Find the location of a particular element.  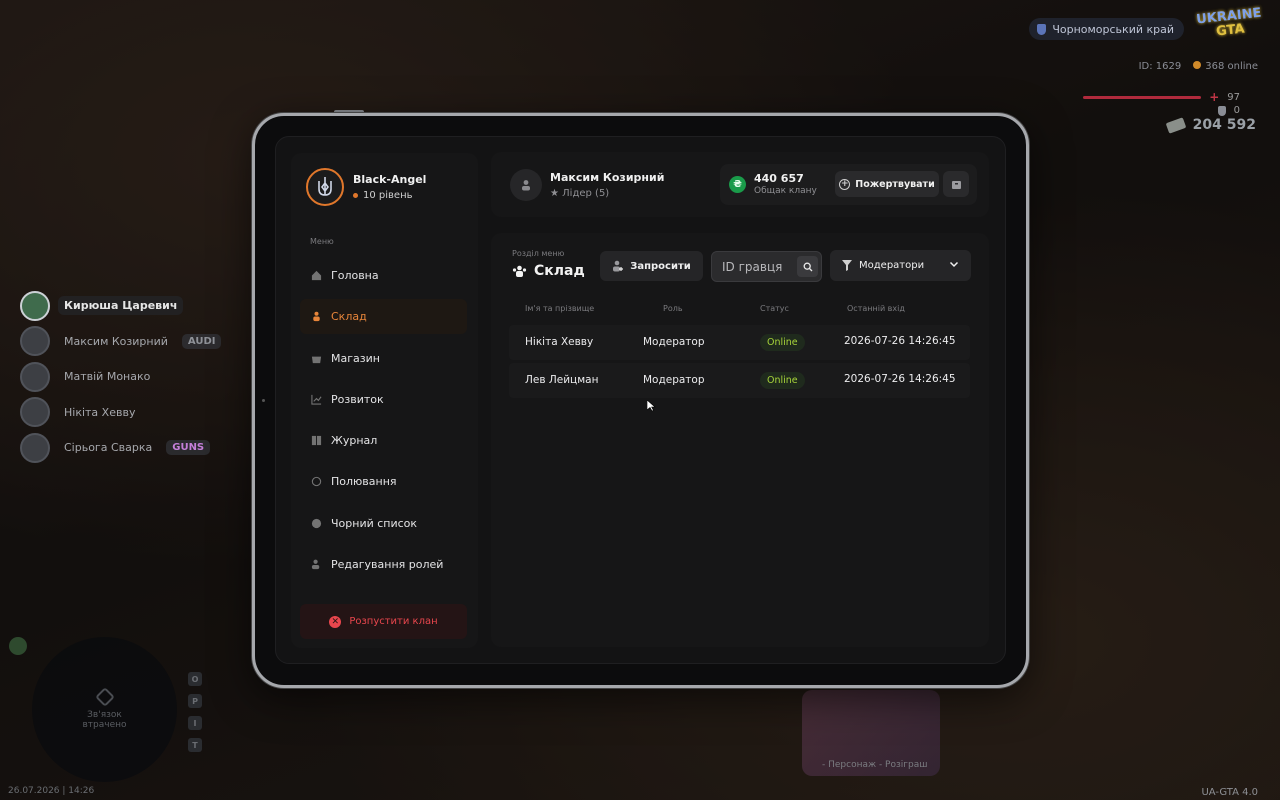

sidebar-item-label: Склад is located at coordinates (349, 317).